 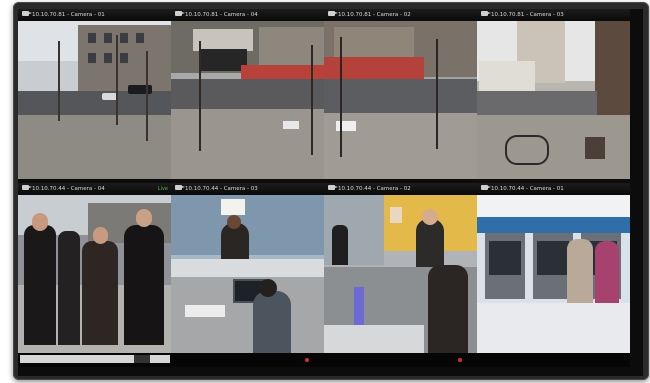 What do you see at coordinates (162, 189) in the screenshot?
I see `live-status: Live` at bounding box center [162, 189].